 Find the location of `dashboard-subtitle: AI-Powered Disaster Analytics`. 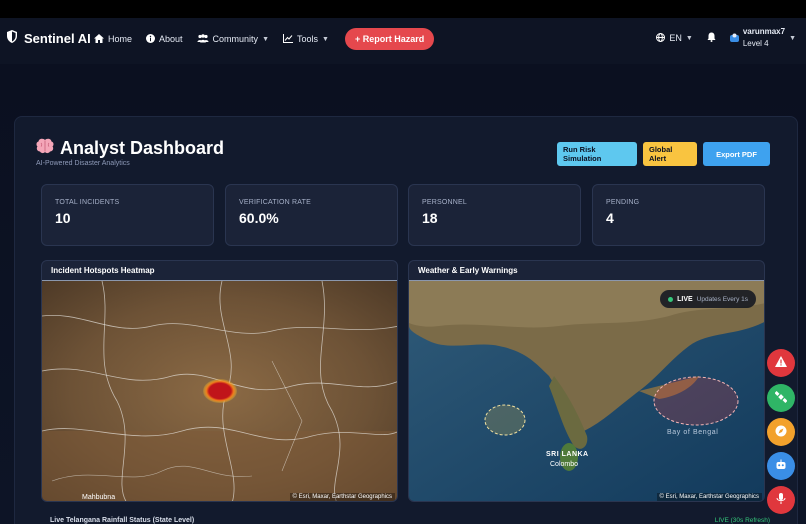

dashboard-subtitle: AI-Powered Disaster Analytics is located at coordinates (83, 163).